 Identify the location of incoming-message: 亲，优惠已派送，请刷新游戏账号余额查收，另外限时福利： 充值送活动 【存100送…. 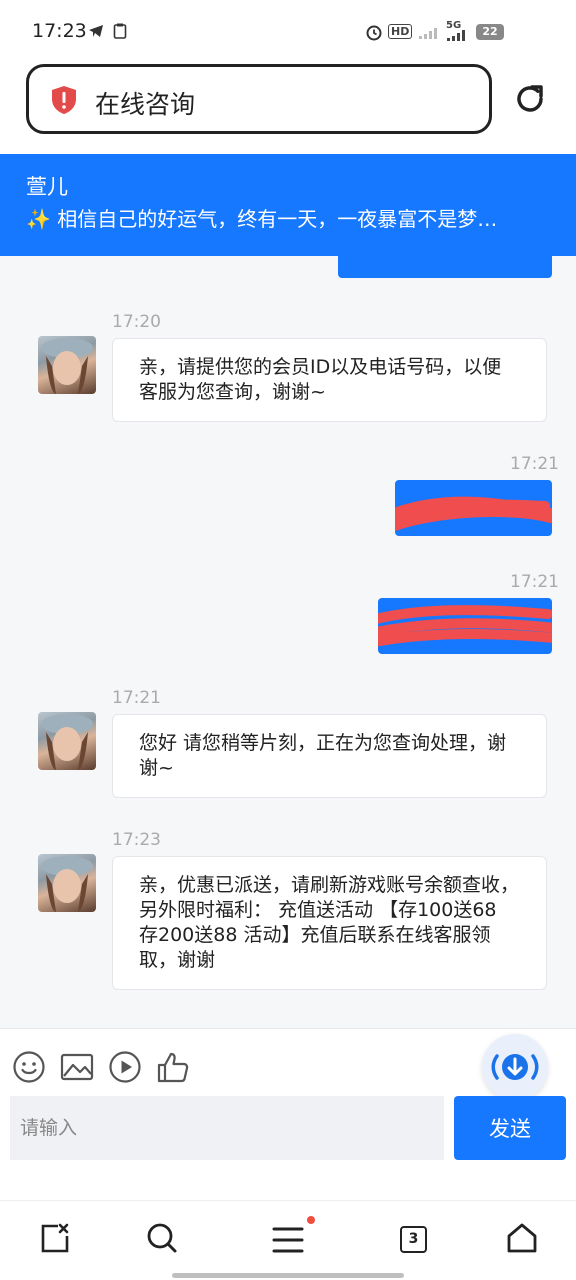
(329, 923).